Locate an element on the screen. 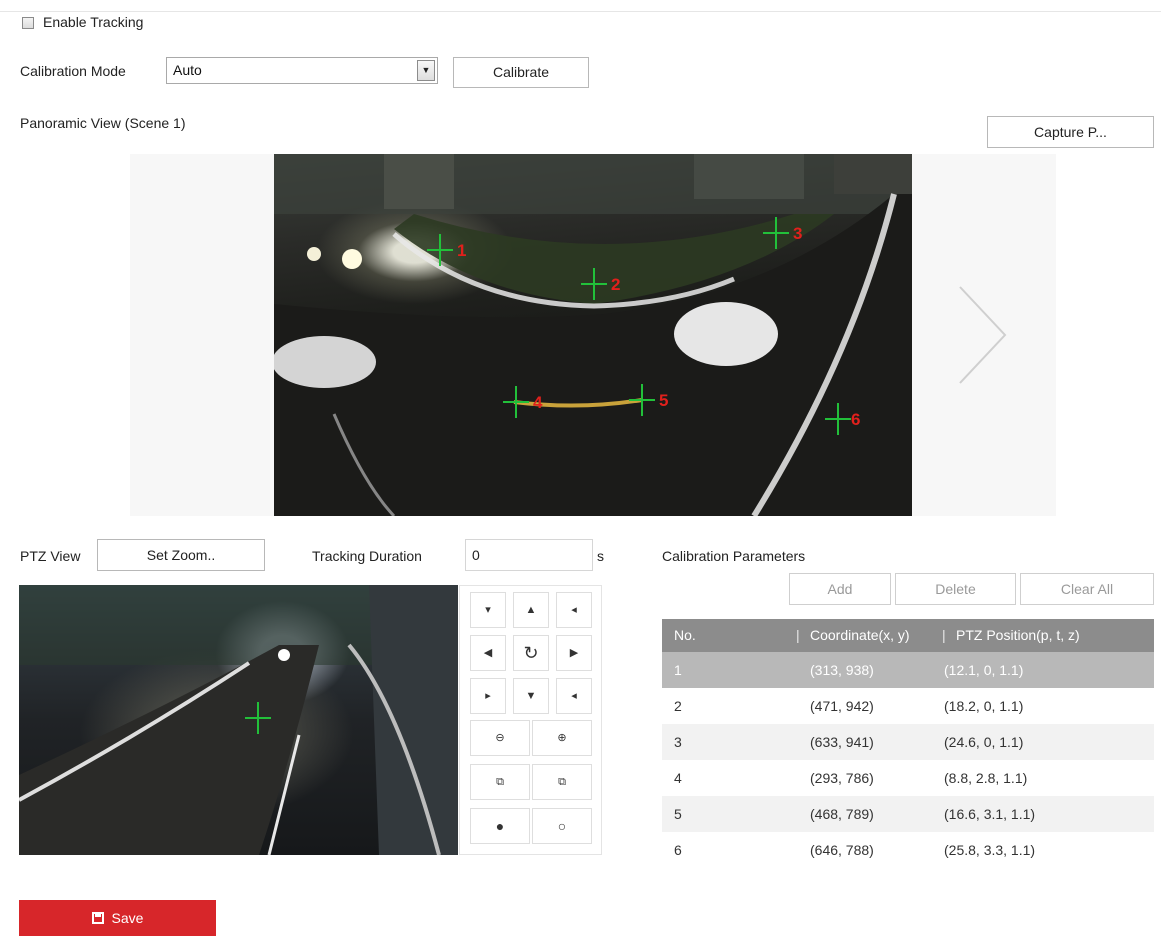 This screenshot has height=939, width=1161. save-label: Save is located at coordinates (127, 918).